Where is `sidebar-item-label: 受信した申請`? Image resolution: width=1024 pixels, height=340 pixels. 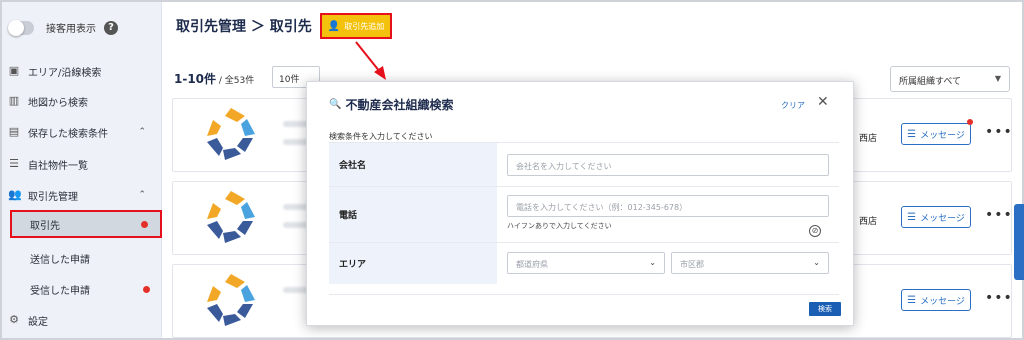 sidebar-item-label: 受信した申請 is located at coordinates (60, 291).